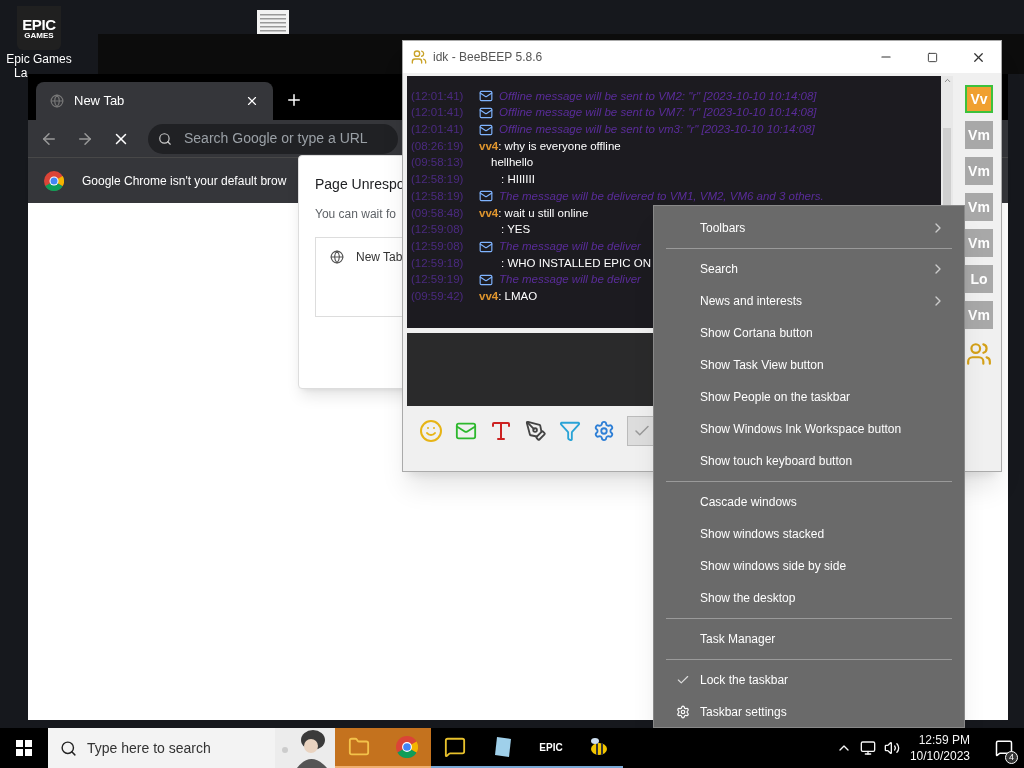  Describe the element at coordinates (809, 566) in the screenshot. I see `menu-item: Show windows side by side` at that location.